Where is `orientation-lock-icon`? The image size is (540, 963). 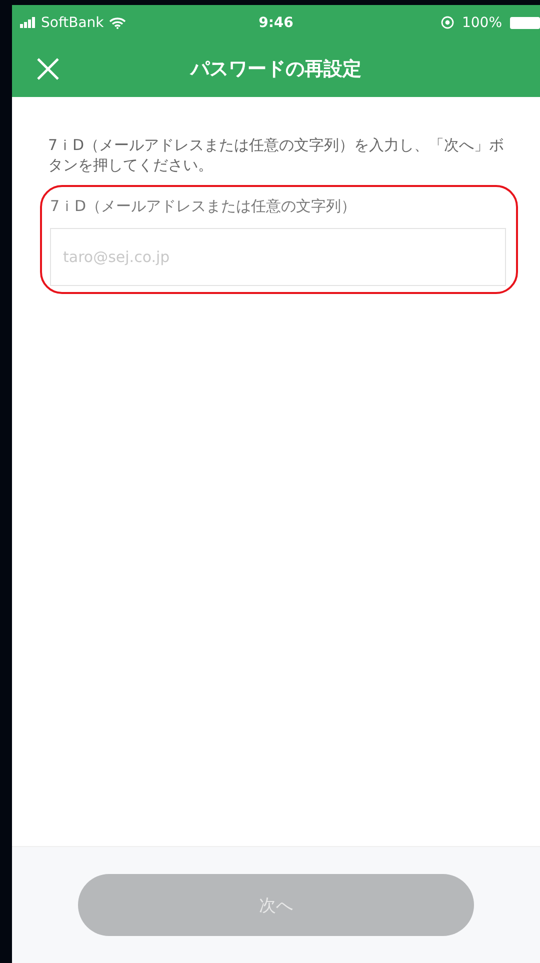 orientation-lock-icon is located at coordinates (447, 22).